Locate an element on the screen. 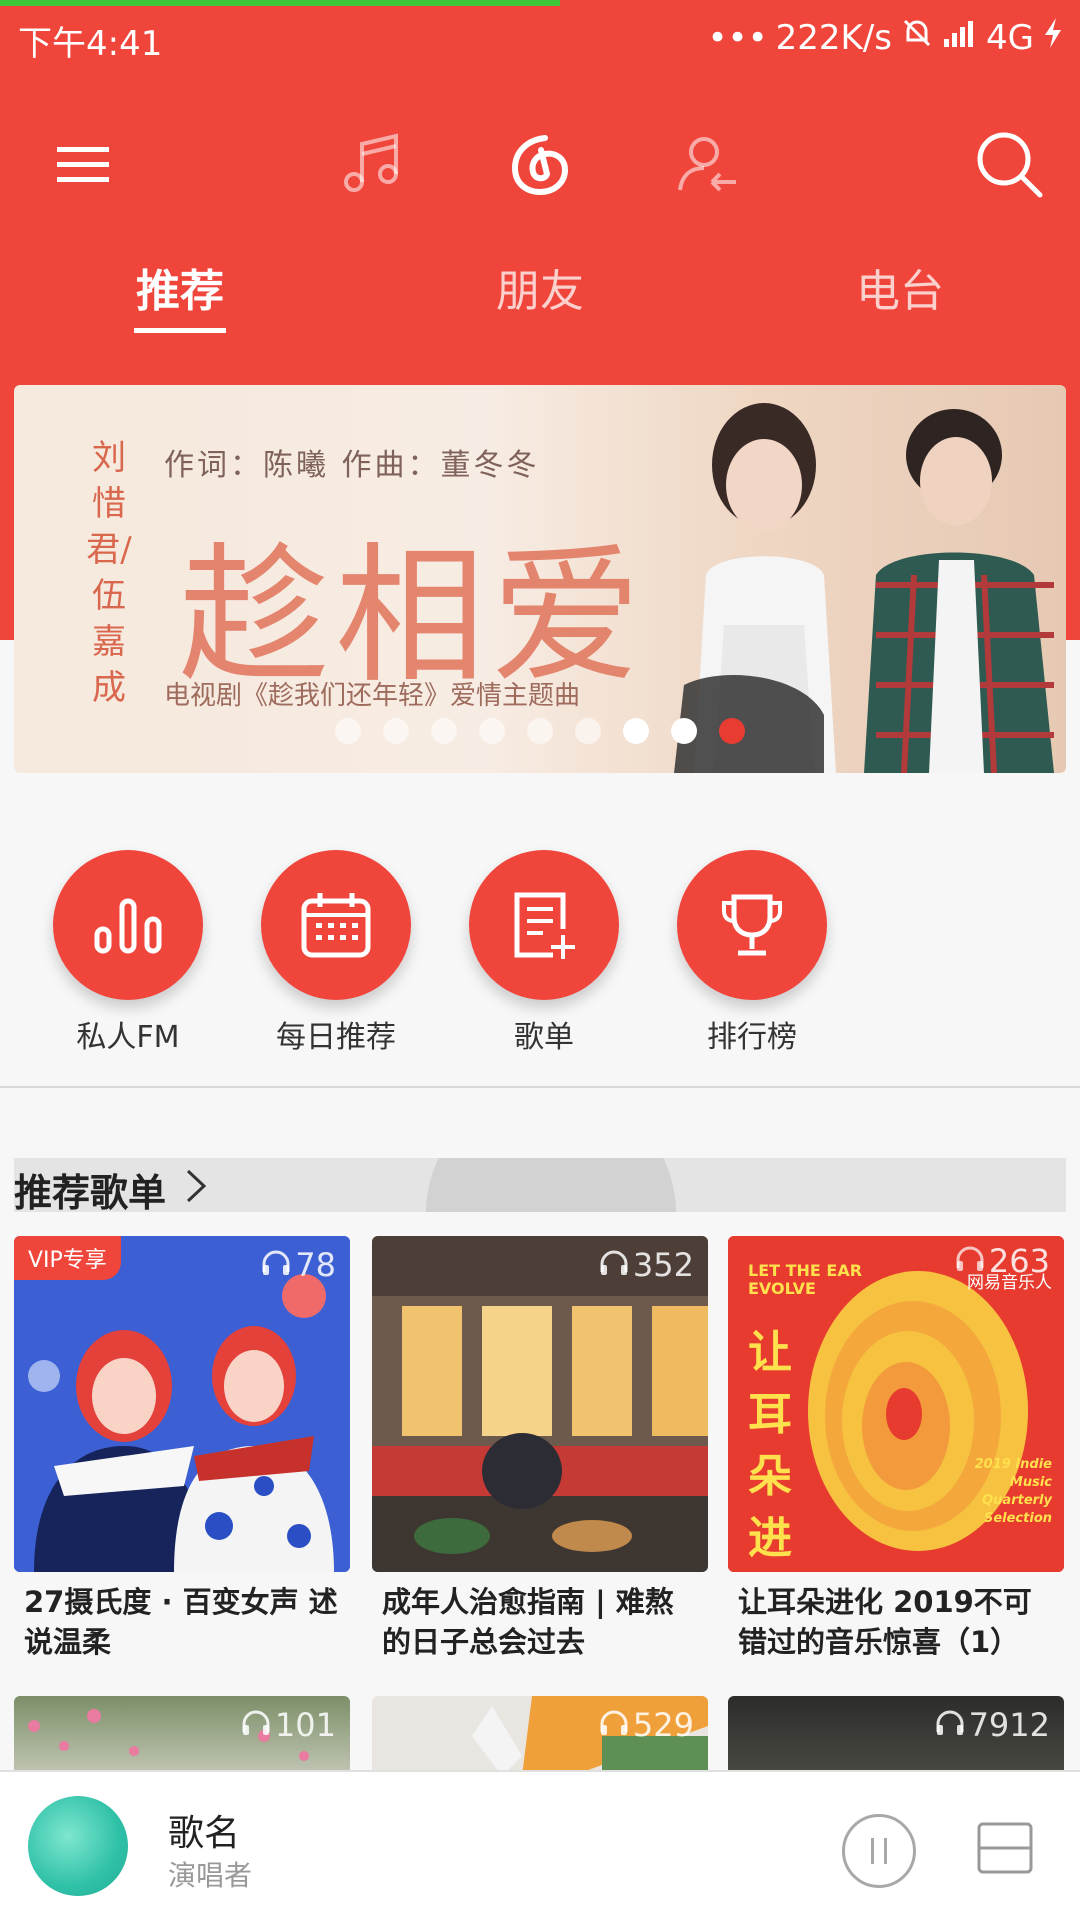 This screenshot has width=1080, height=1920. quick-action-fm-label: 私人FM is located at coordinates (128, 1037).